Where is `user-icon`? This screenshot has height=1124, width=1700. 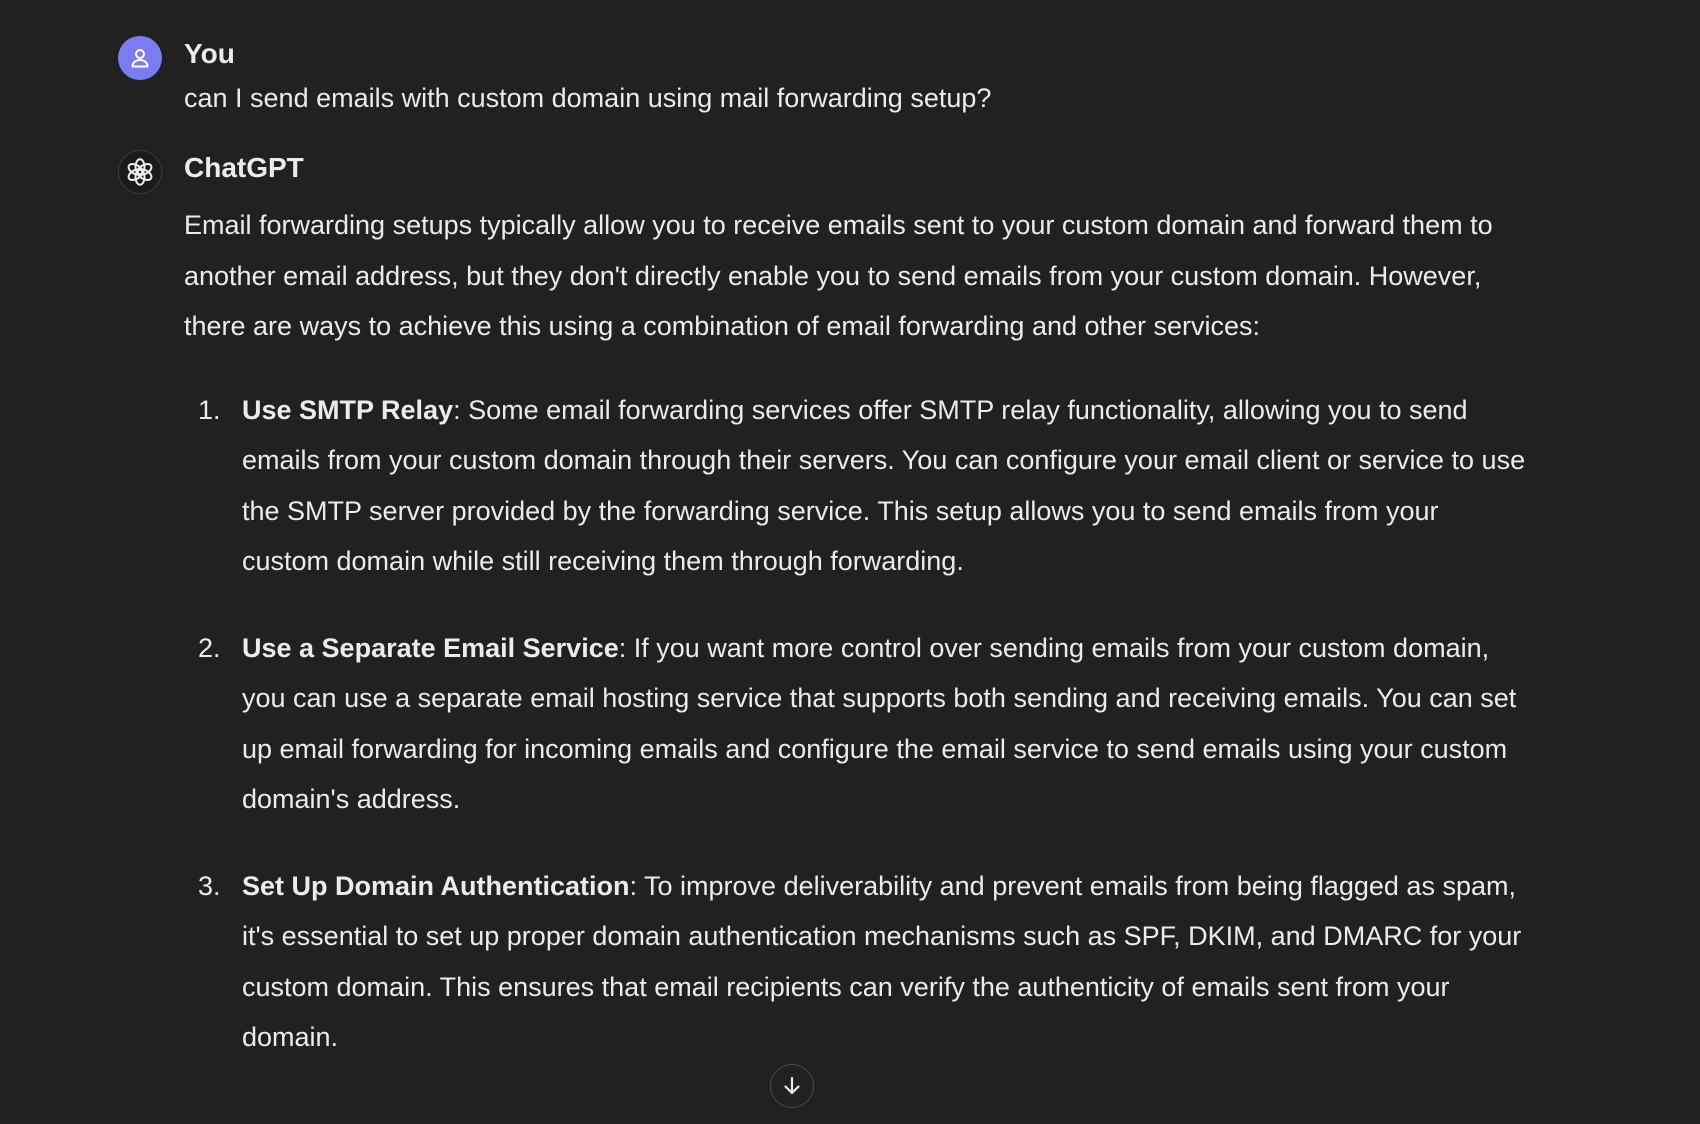
user-icon is located at coordinates (140, 58).